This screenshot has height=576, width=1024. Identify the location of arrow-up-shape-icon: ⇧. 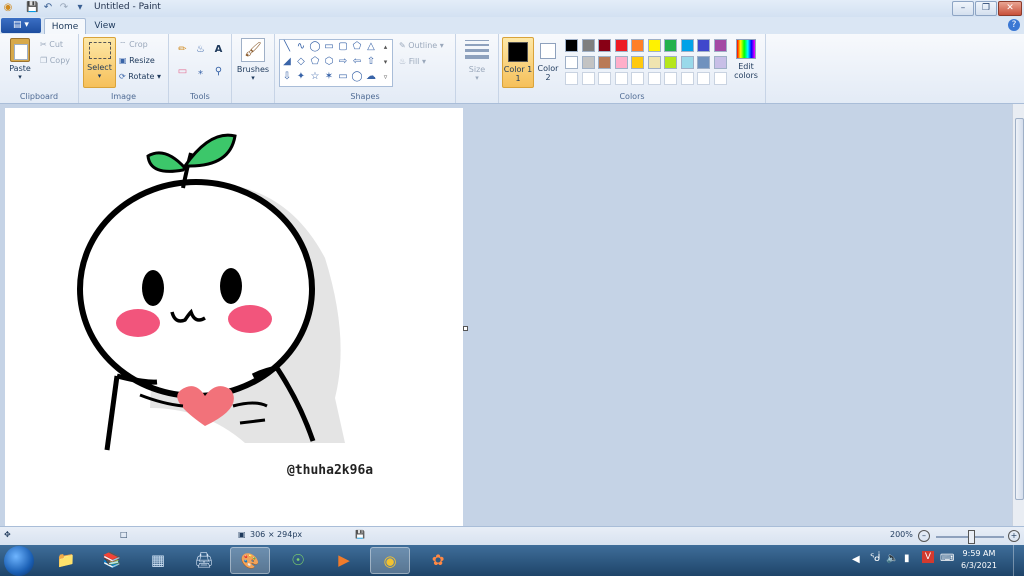
(371, 62).